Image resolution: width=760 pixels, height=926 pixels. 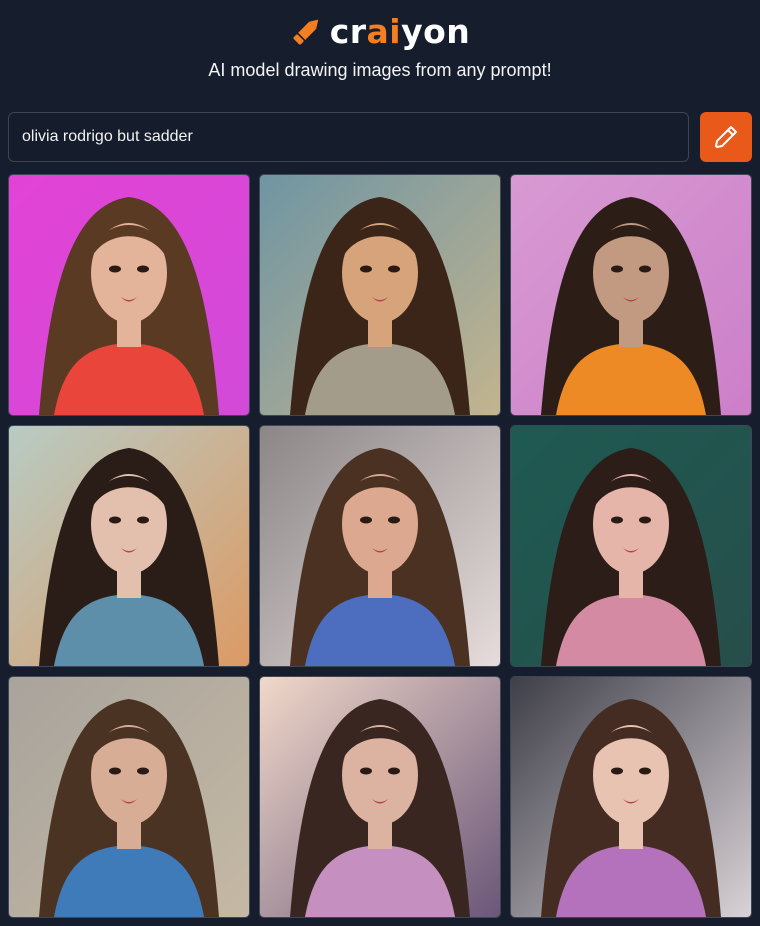 I want to click on pencil-icon, so click(x=726, y=137).